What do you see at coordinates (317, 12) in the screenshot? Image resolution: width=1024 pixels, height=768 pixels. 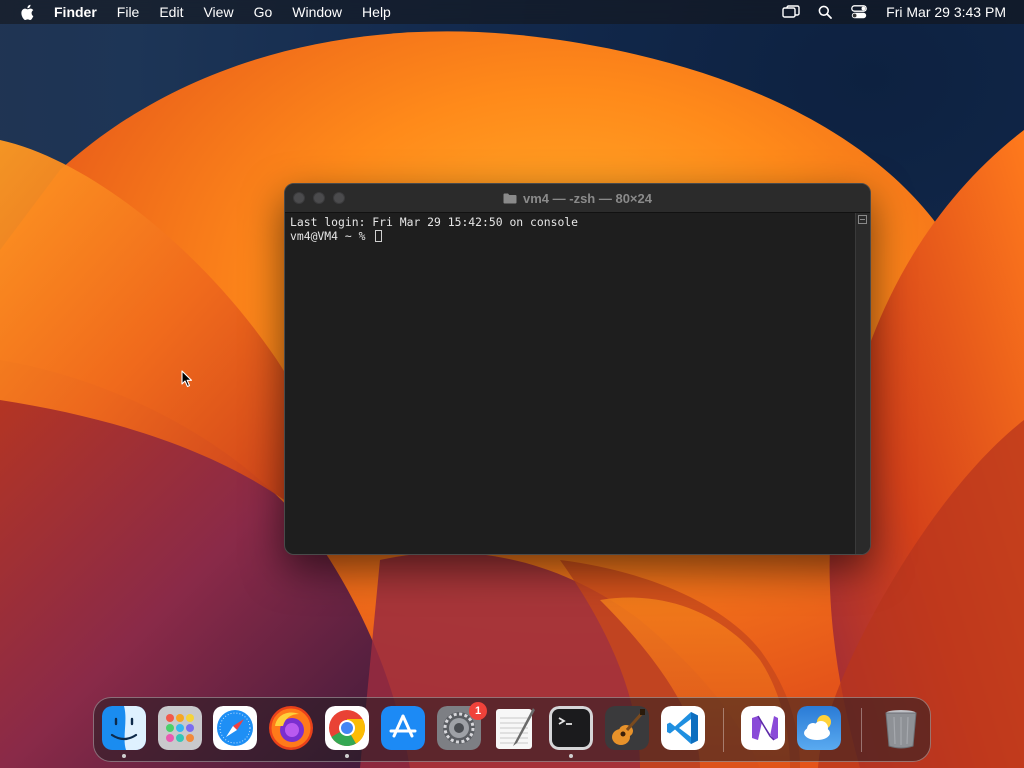 I see `menu-window: Window` at bounding box center [317, 12].